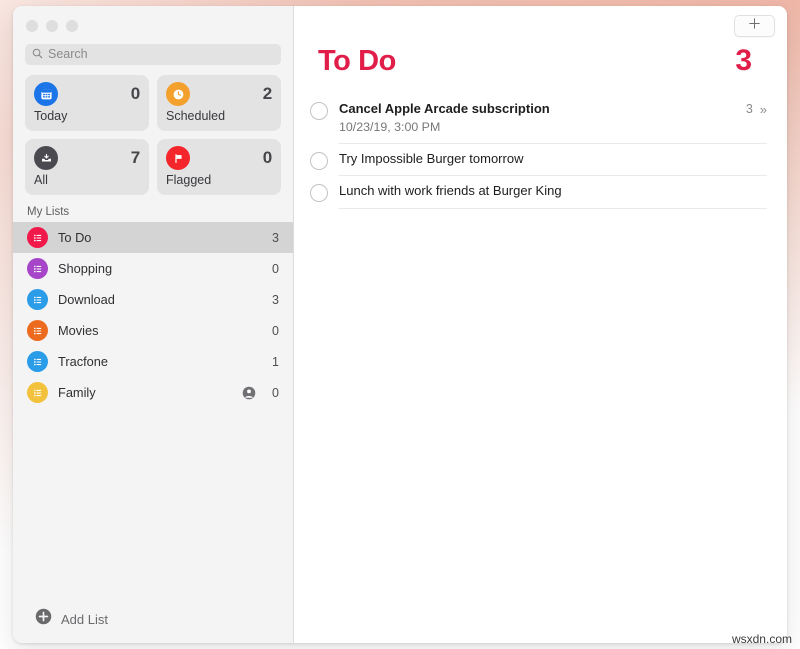 The height and width of the screenshot is (649, 800). Describe the element at coordinates (763, 109) in the screenshot. I see `chevron-right-icon: »` at that location.